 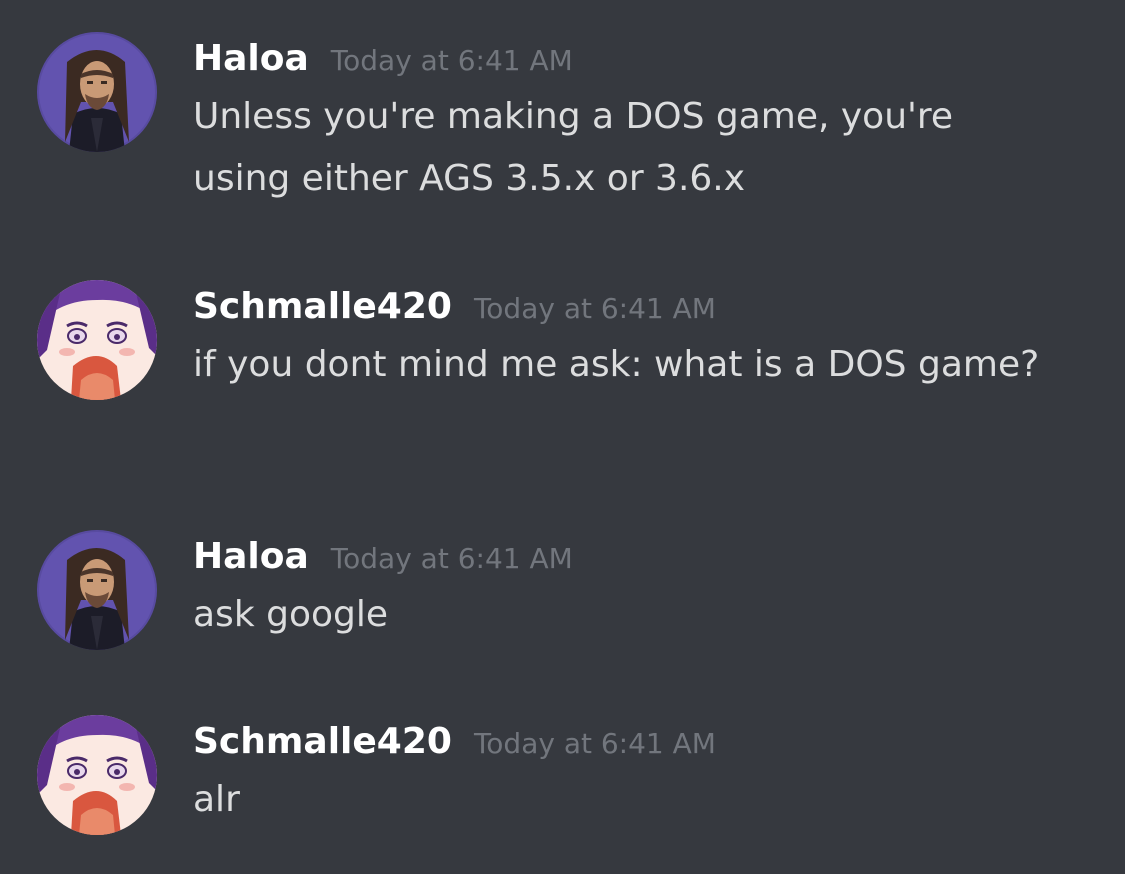 I want to click on message-item: Haloa Today at 6:41 AM ask google, so click(x=562, y=590).